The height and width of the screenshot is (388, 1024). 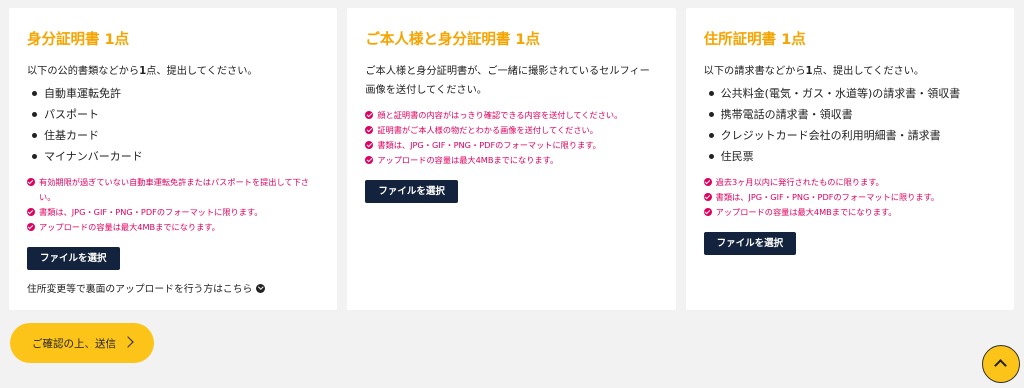 I want to click on scroll-to-top-button, so click(x=1001, y=364).